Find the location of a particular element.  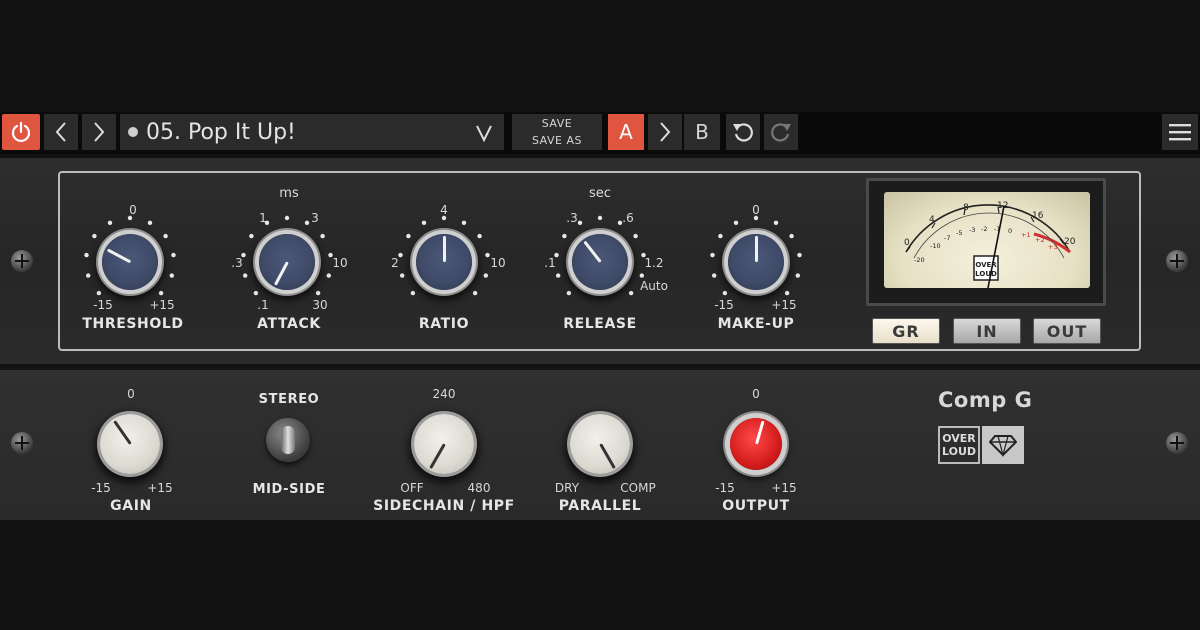

meter-db-tick: -20 is located at coordinates (919, 260).